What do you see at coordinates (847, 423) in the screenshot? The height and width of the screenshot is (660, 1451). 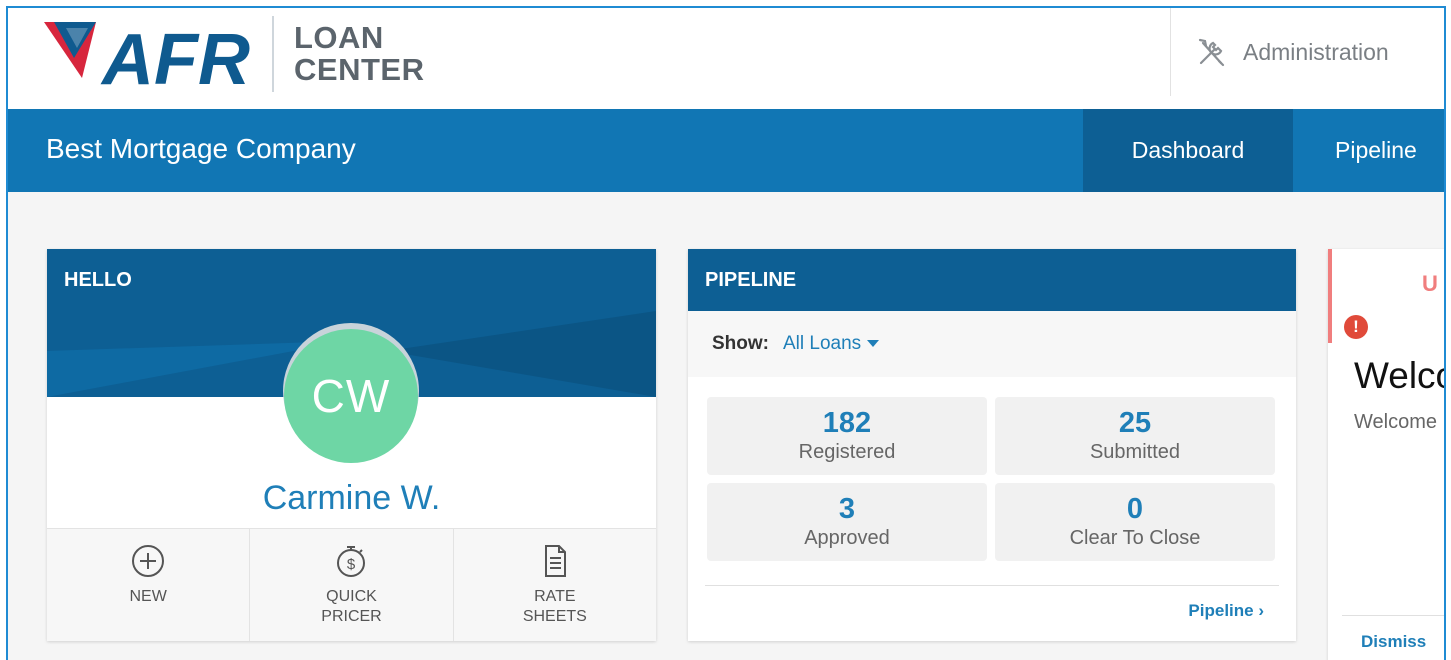 I see `stat-value: 182` at bounding box center [847, 423].